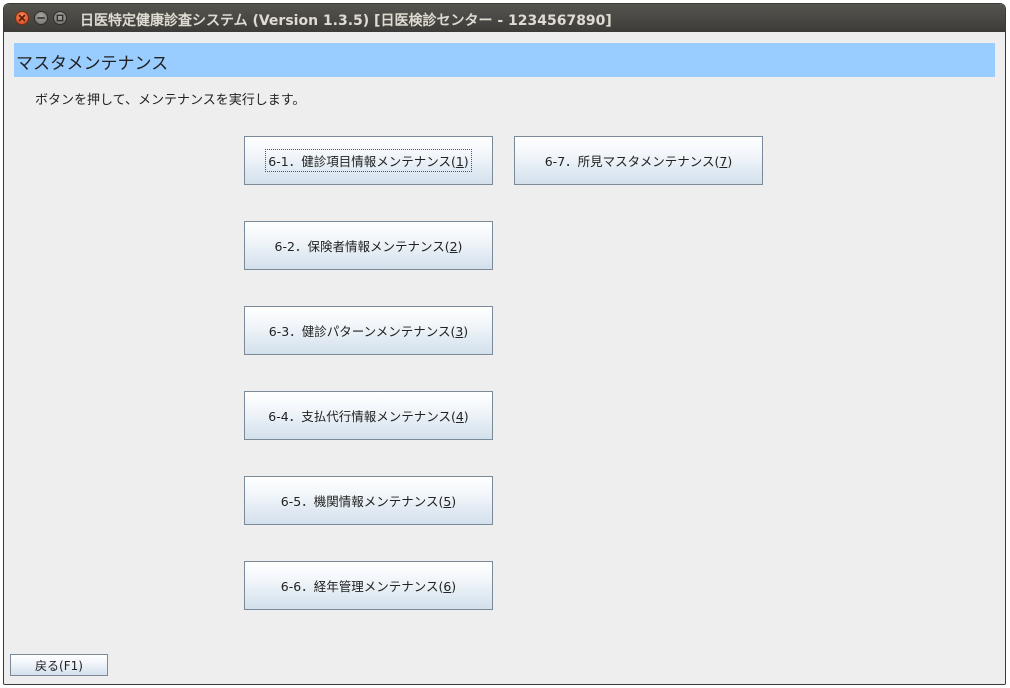  What do you see at coordinates (170, 100) in the screenshot?
I see `instruction-text: ボタンを押して、メンテナンスを実行します。` at bounding box center [170, 100].